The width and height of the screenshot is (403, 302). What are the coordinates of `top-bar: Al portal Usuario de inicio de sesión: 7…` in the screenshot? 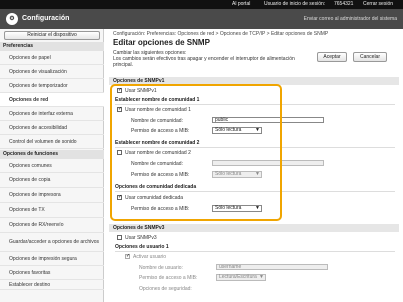 It's located at (201, 4).